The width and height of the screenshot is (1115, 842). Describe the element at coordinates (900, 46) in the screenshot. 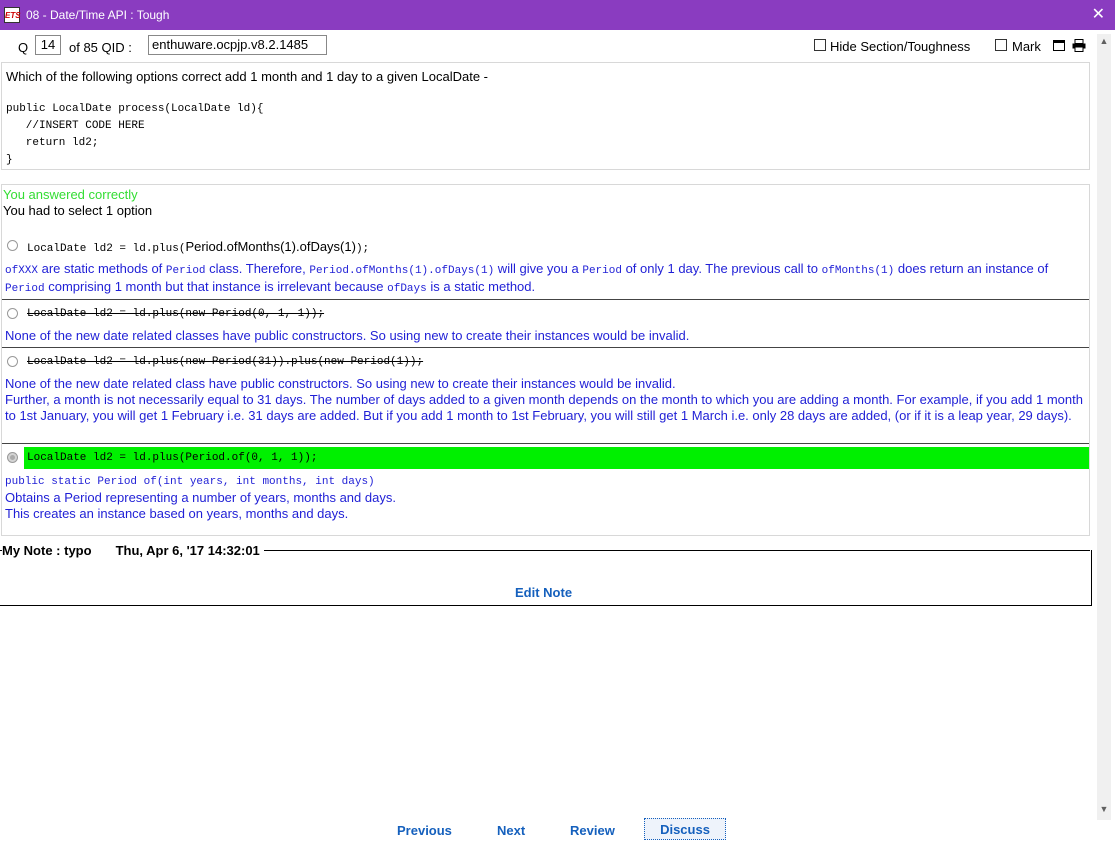

I see `hide-section-label: Hide Section/Toughness` at that location.